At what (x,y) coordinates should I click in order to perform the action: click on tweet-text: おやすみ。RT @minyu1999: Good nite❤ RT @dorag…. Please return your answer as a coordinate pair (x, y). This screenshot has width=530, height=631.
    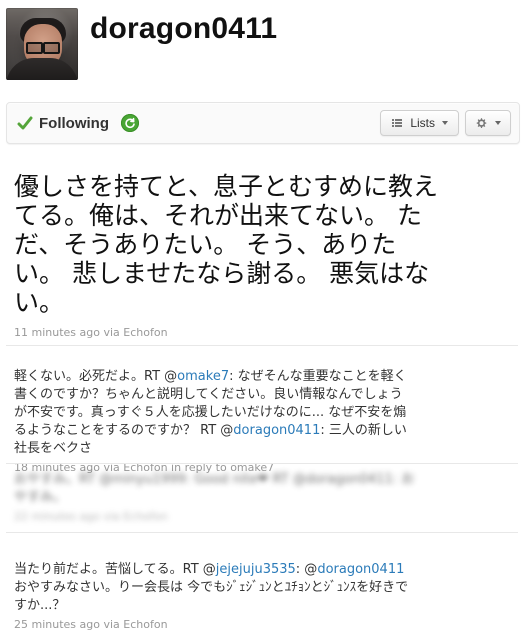
    Looking at the image, I should click on (214, 488).